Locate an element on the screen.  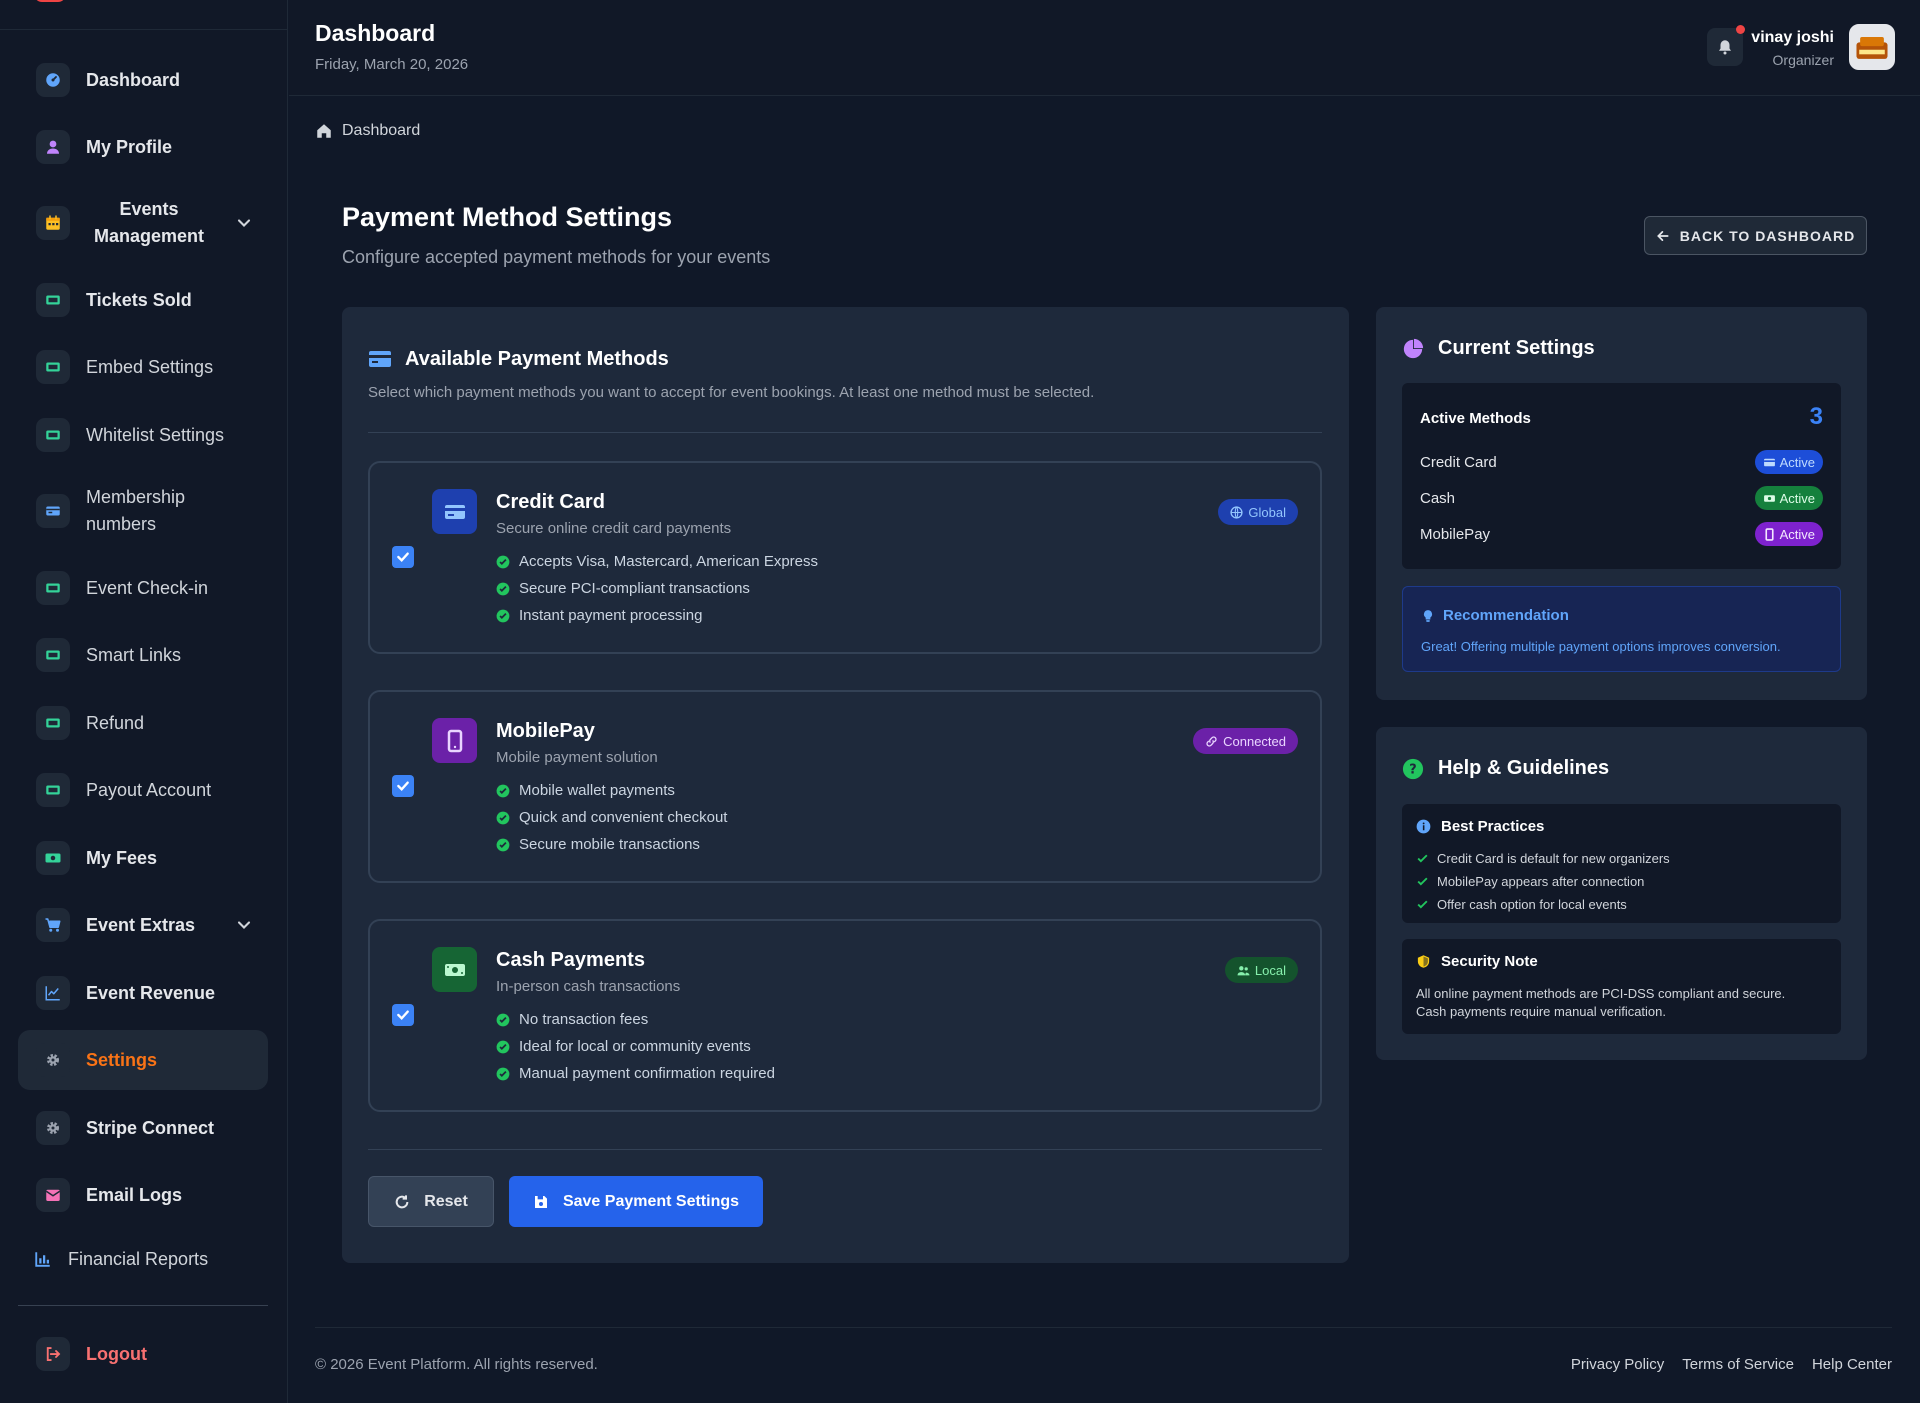
credit-card-checkbox is located at coordinates (403, 557).